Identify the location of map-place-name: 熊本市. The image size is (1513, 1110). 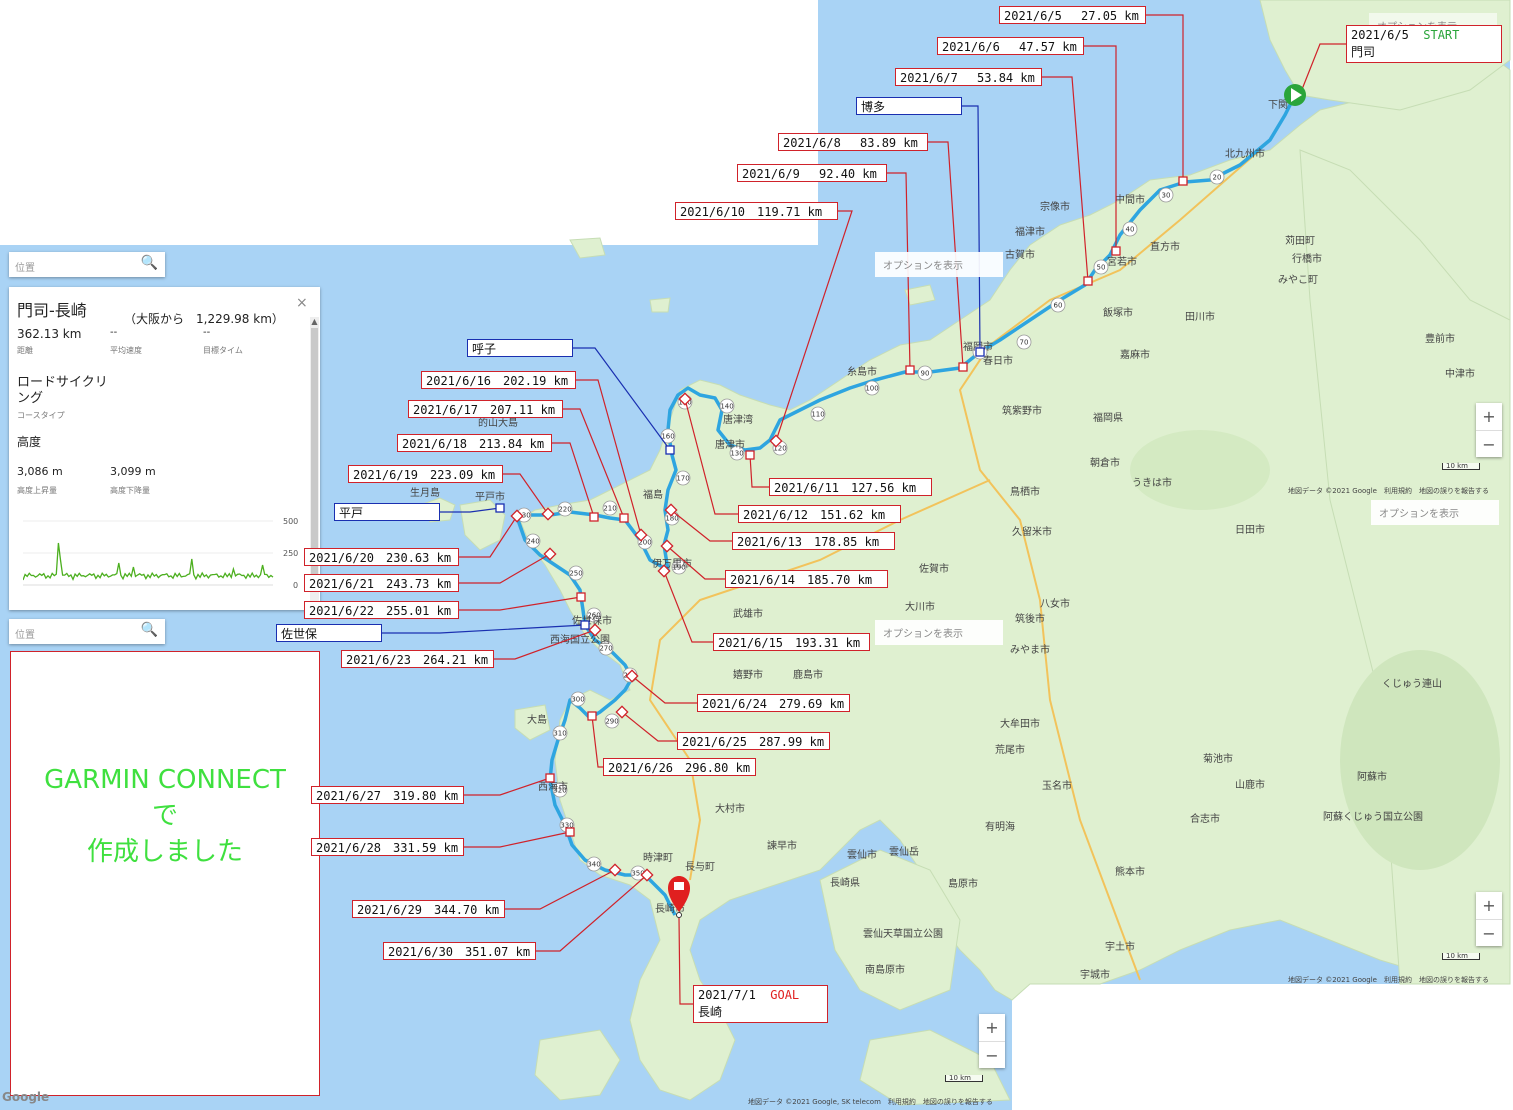
(1130, 871).